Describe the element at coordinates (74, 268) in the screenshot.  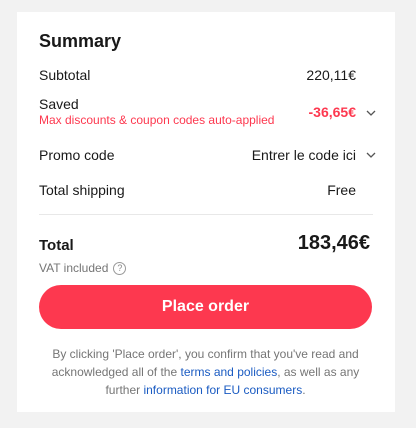
I see `vat-label: VAT included` at that location.